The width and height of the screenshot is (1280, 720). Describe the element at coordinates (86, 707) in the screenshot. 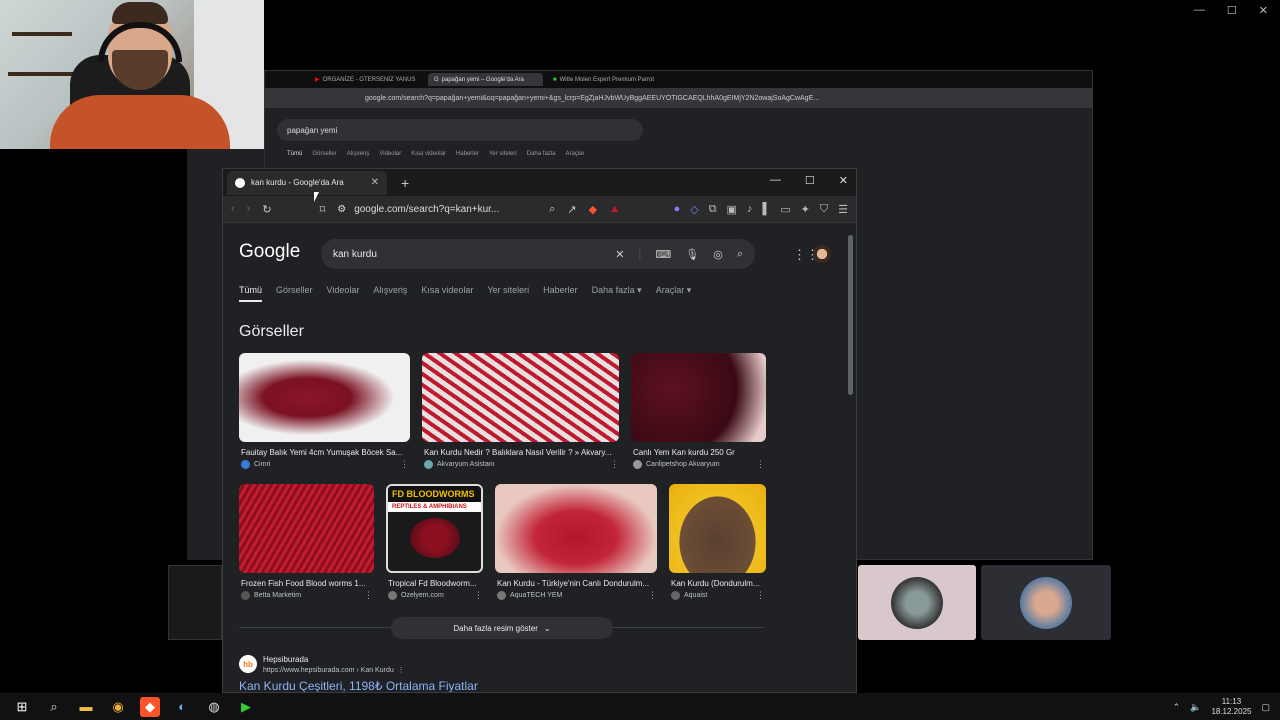

I see `file-explorer-icon: ▬` at that location.